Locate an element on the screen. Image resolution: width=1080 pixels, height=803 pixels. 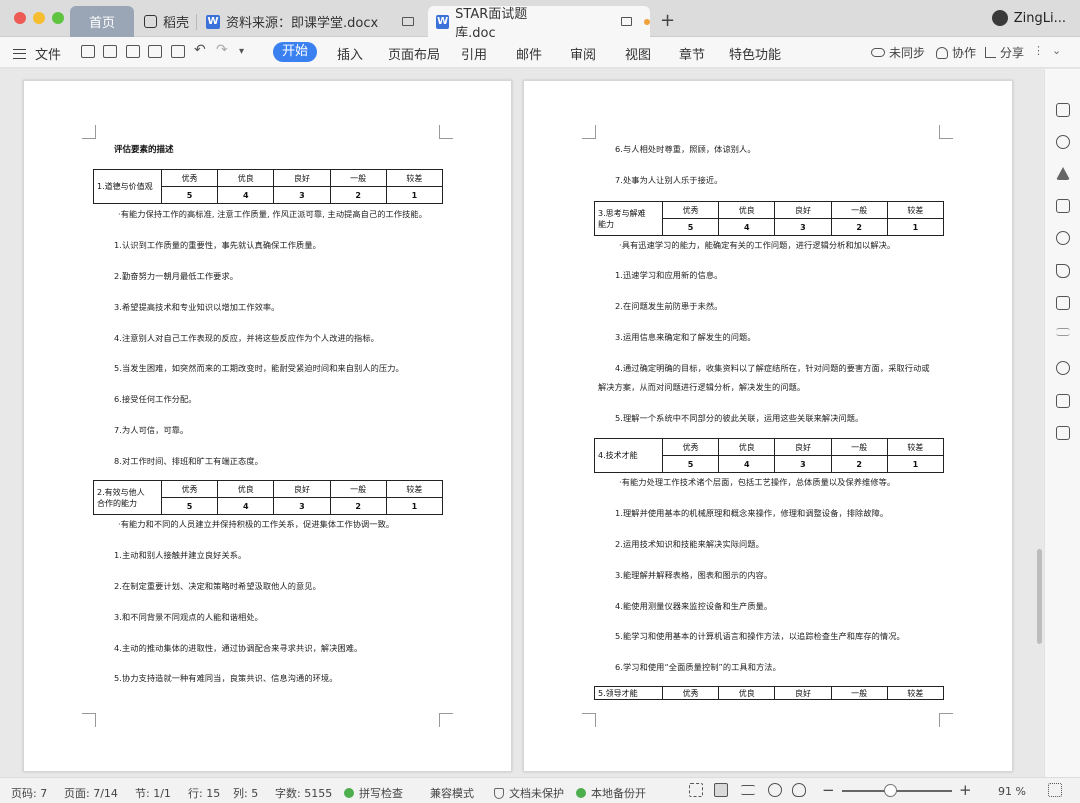
open-folder-icon is located at coordinates (88, 51).